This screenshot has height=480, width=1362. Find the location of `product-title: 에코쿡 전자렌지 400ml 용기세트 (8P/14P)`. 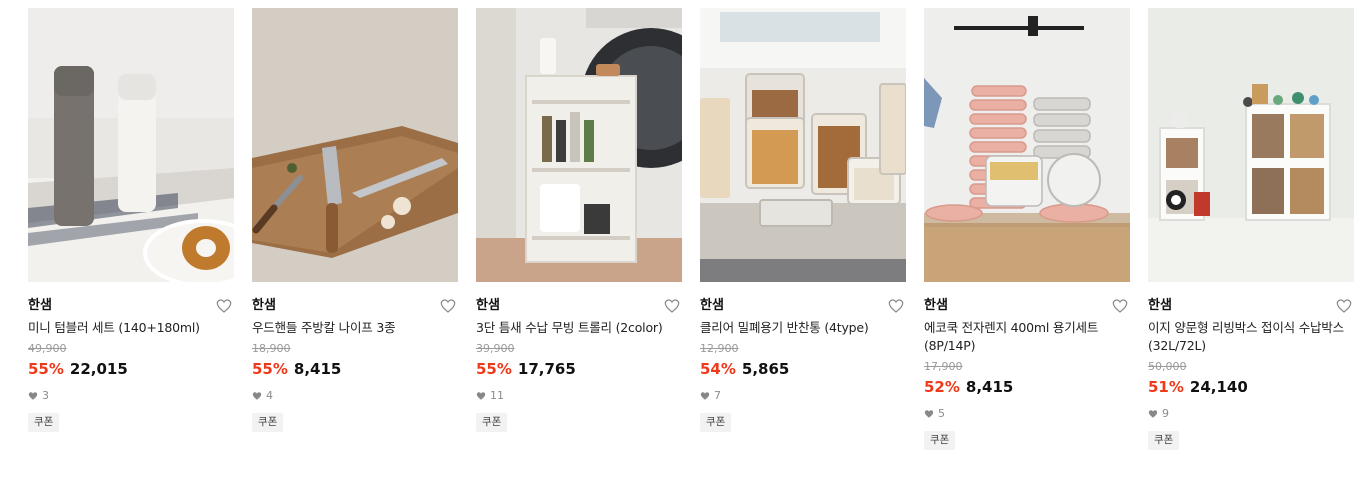

product-title: 에코쿡 전자렌지 400ml 용기세트 (8P/14P) is located at coordinates (1027, 337).